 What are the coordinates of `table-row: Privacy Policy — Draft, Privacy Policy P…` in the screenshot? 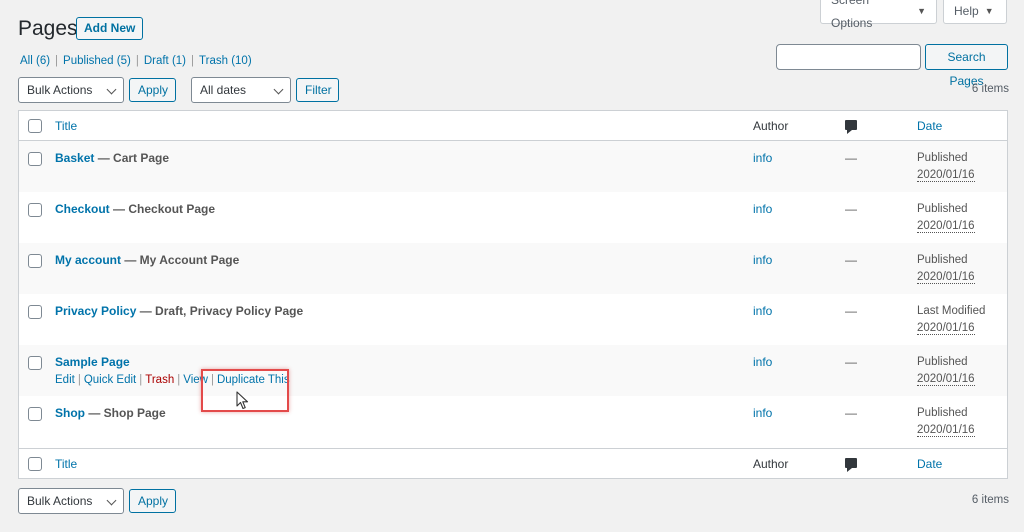 It's located at (513, 319).